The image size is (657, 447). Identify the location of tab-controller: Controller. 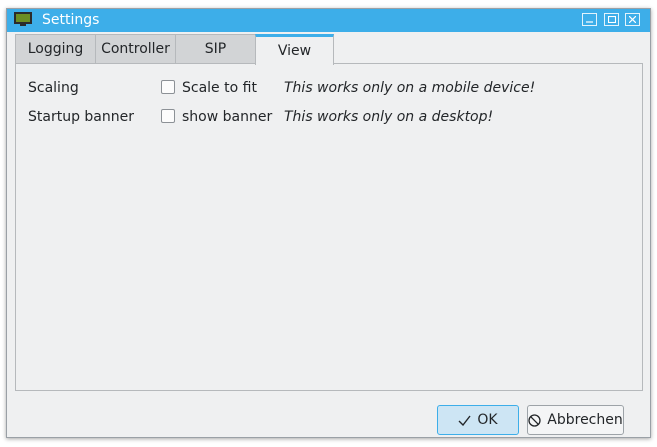
(135, 48).